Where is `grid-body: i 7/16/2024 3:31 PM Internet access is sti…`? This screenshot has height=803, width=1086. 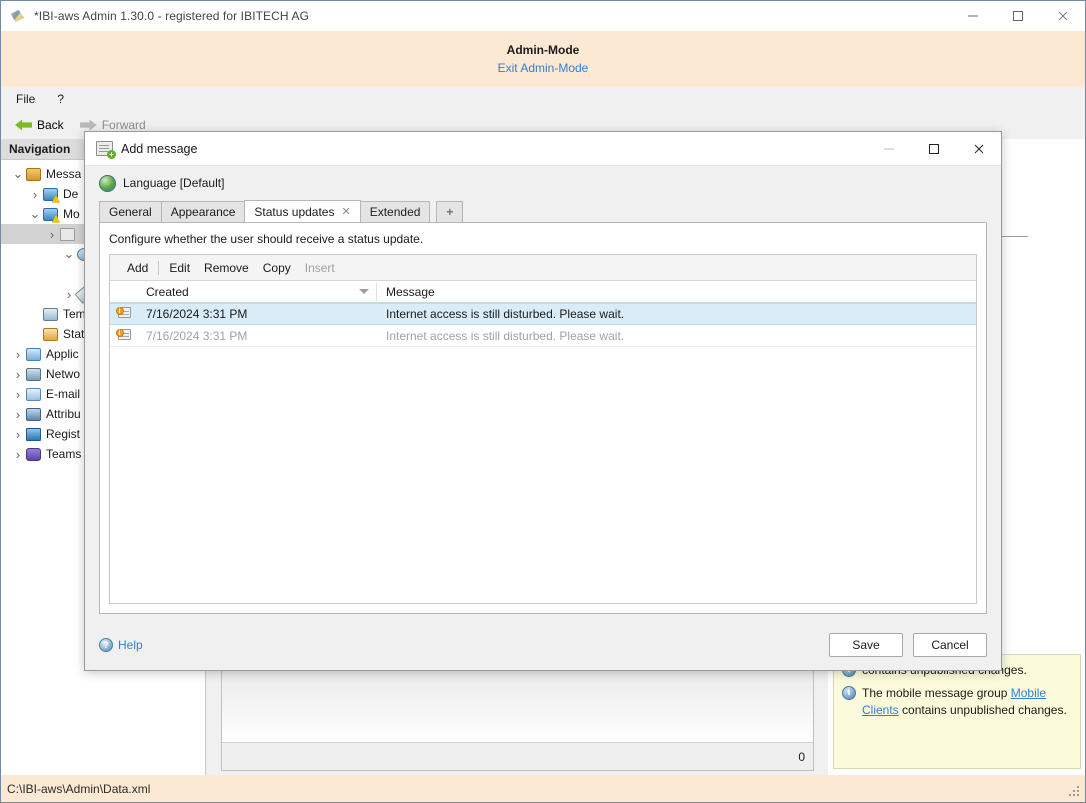
grid-body: i 7/16/2024 3:31 PM Internet access is sti… is located at coordinates (543, 325).